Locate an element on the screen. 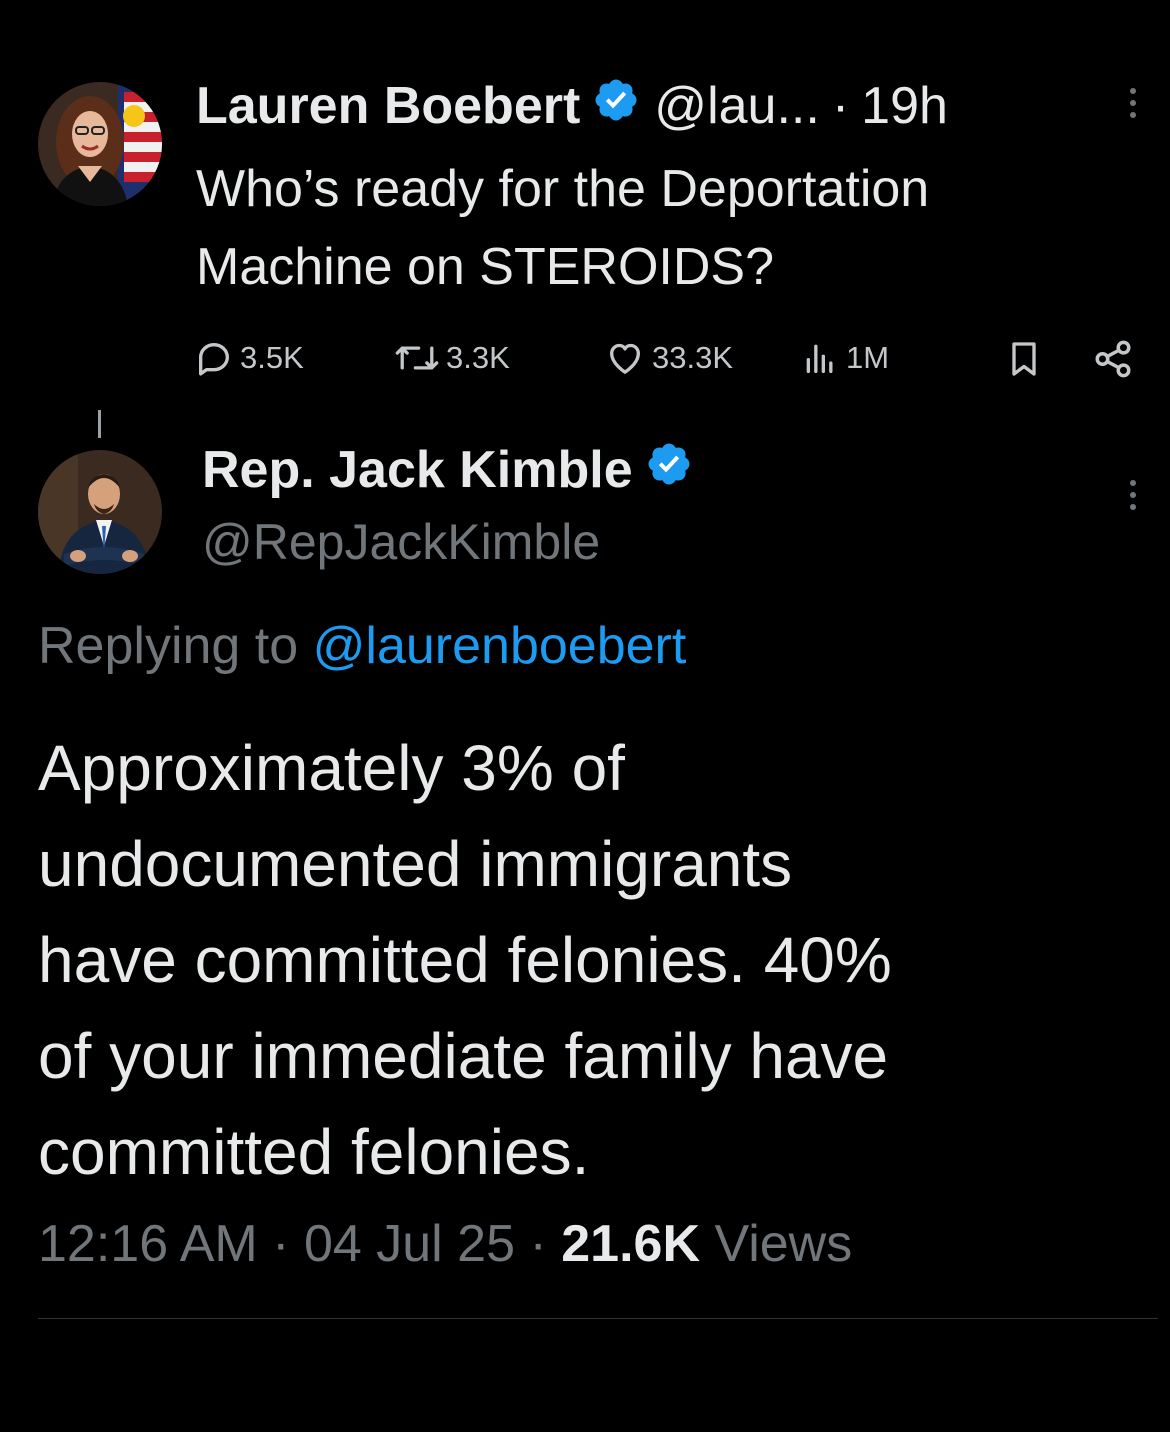 This screenshot has width=1170, height=1432. reply-views-label: Views is located at coordinates (783, 1244).